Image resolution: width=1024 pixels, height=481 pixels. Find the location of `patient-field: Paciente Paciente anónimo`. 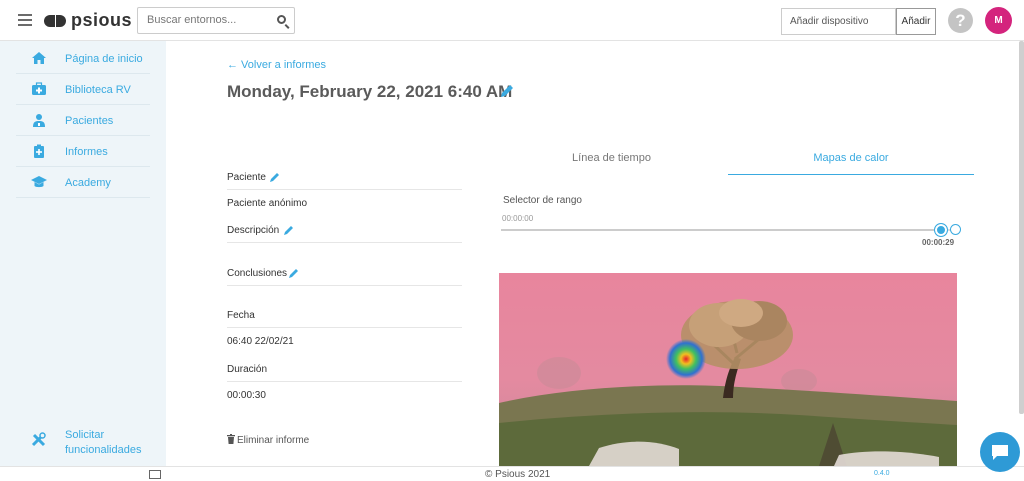

patient-field: Paciente Paciente anónimo is located at coordinates (344, 190).